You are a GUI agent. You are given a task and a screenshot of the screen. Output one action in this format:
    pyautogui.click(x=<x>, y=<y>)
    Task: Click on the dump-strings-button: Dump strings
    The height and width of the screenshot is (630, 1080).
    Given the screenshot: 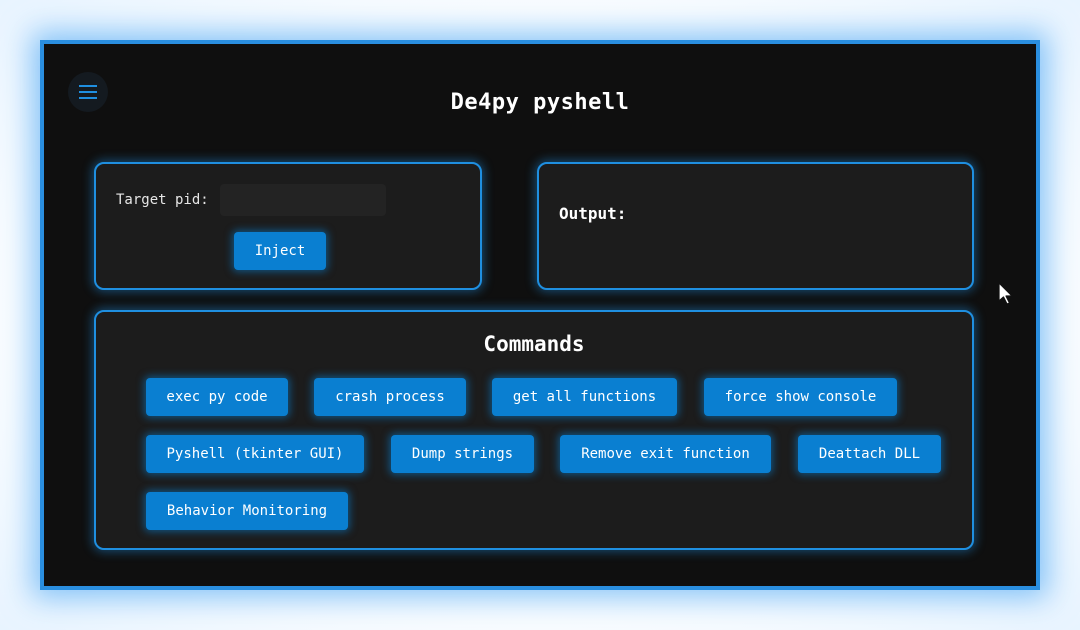 What is the action you would take?
    pyautogui.click(x=462, y=454)
    